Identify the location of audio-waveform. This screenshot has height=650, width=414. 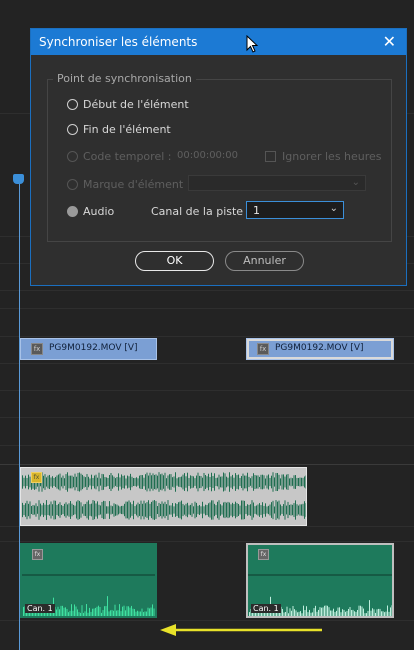
(164, 496).